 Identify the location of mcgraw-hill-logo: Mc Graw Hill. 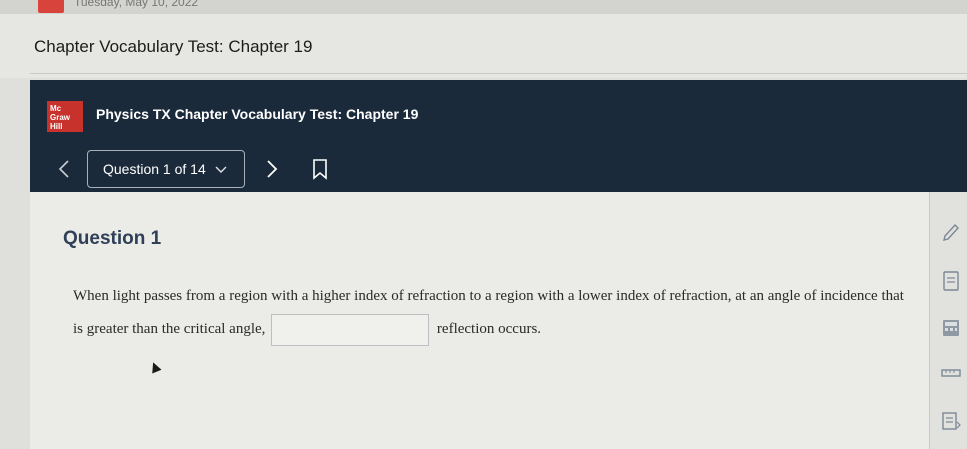
(65, 116).